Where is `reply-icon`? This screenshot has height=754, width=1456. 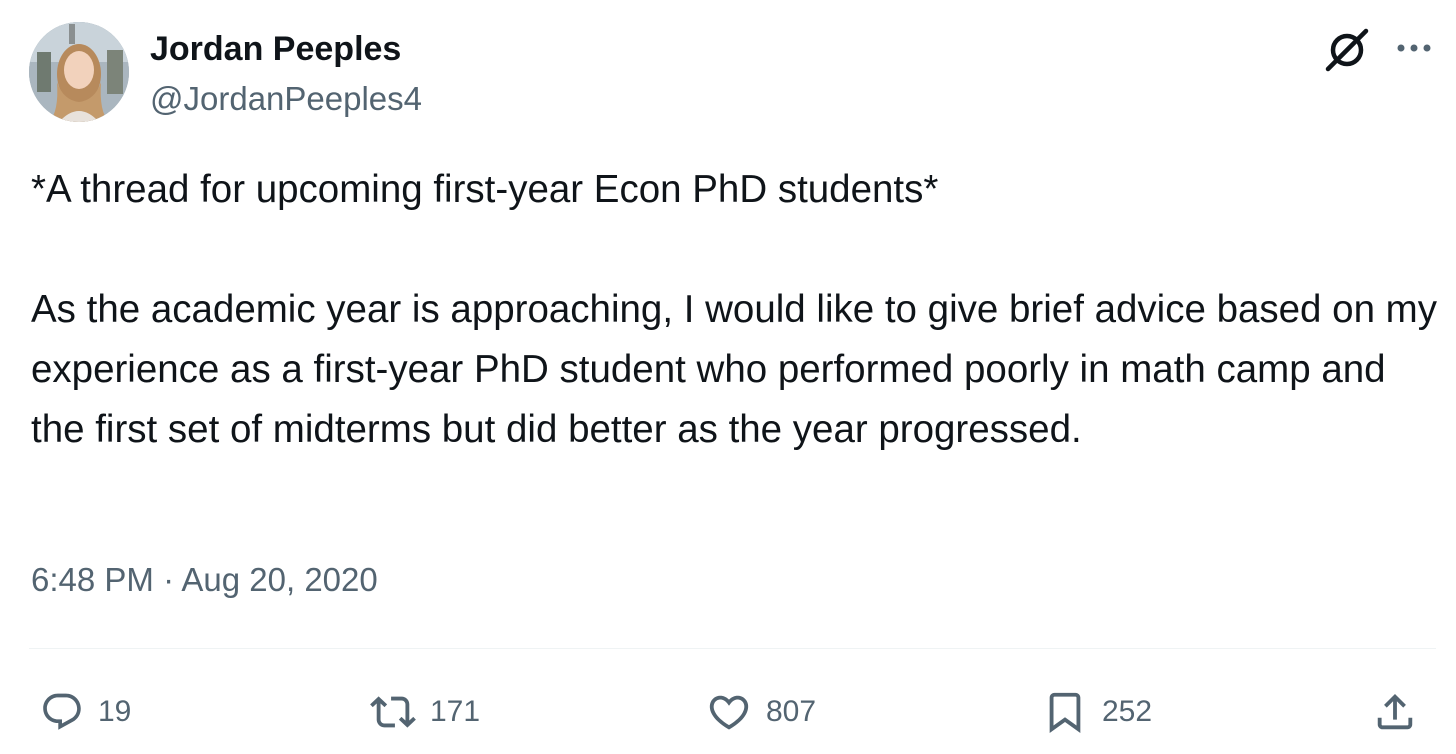
reply-icon is located at coordinates (62, 711).